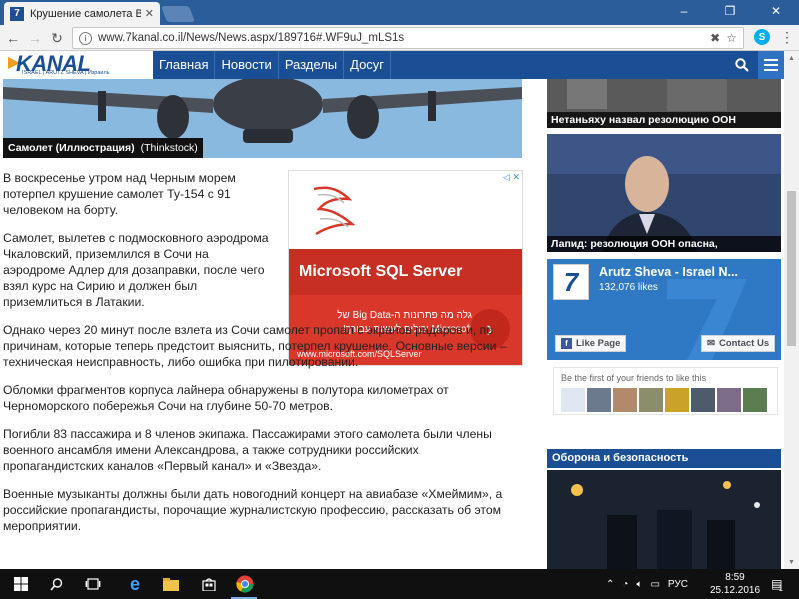  What do you see at coordinates (368, 65) in the screenshot?
I see `nav-item-leisure: Досуг` at bounding box center [368, 65].